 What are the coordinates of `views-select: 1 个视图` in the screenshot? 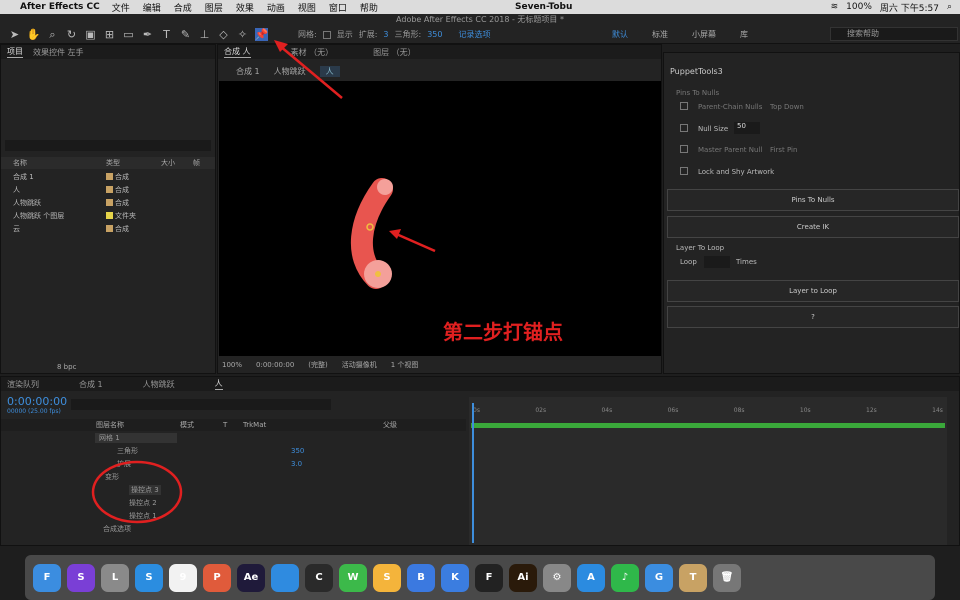 It's located at (405, 365).